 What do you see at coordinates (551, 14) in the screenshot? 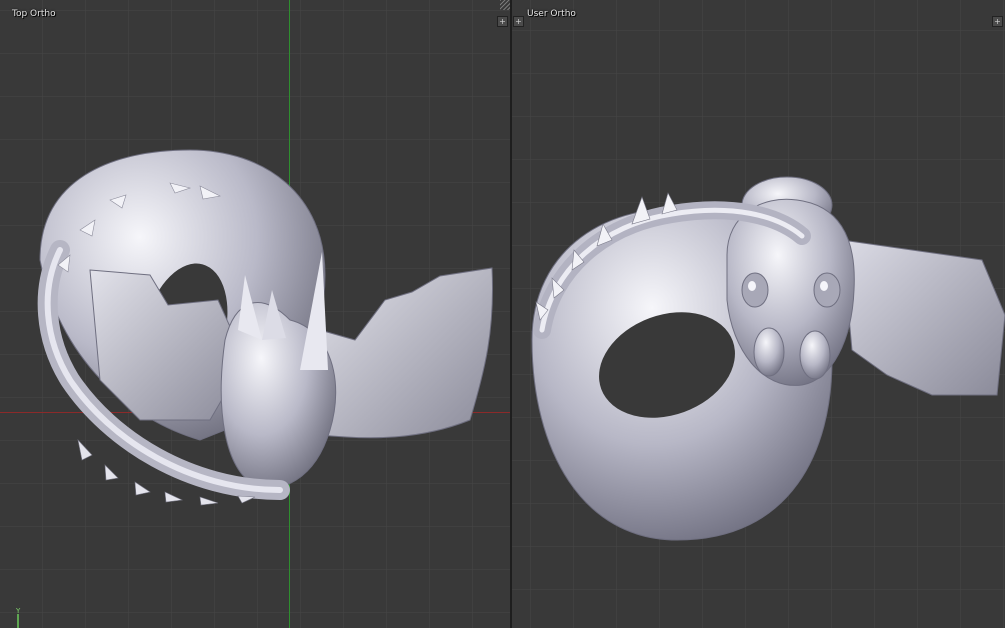
I see `viewport-label: User Ortho` at bounding box center [551, 14].